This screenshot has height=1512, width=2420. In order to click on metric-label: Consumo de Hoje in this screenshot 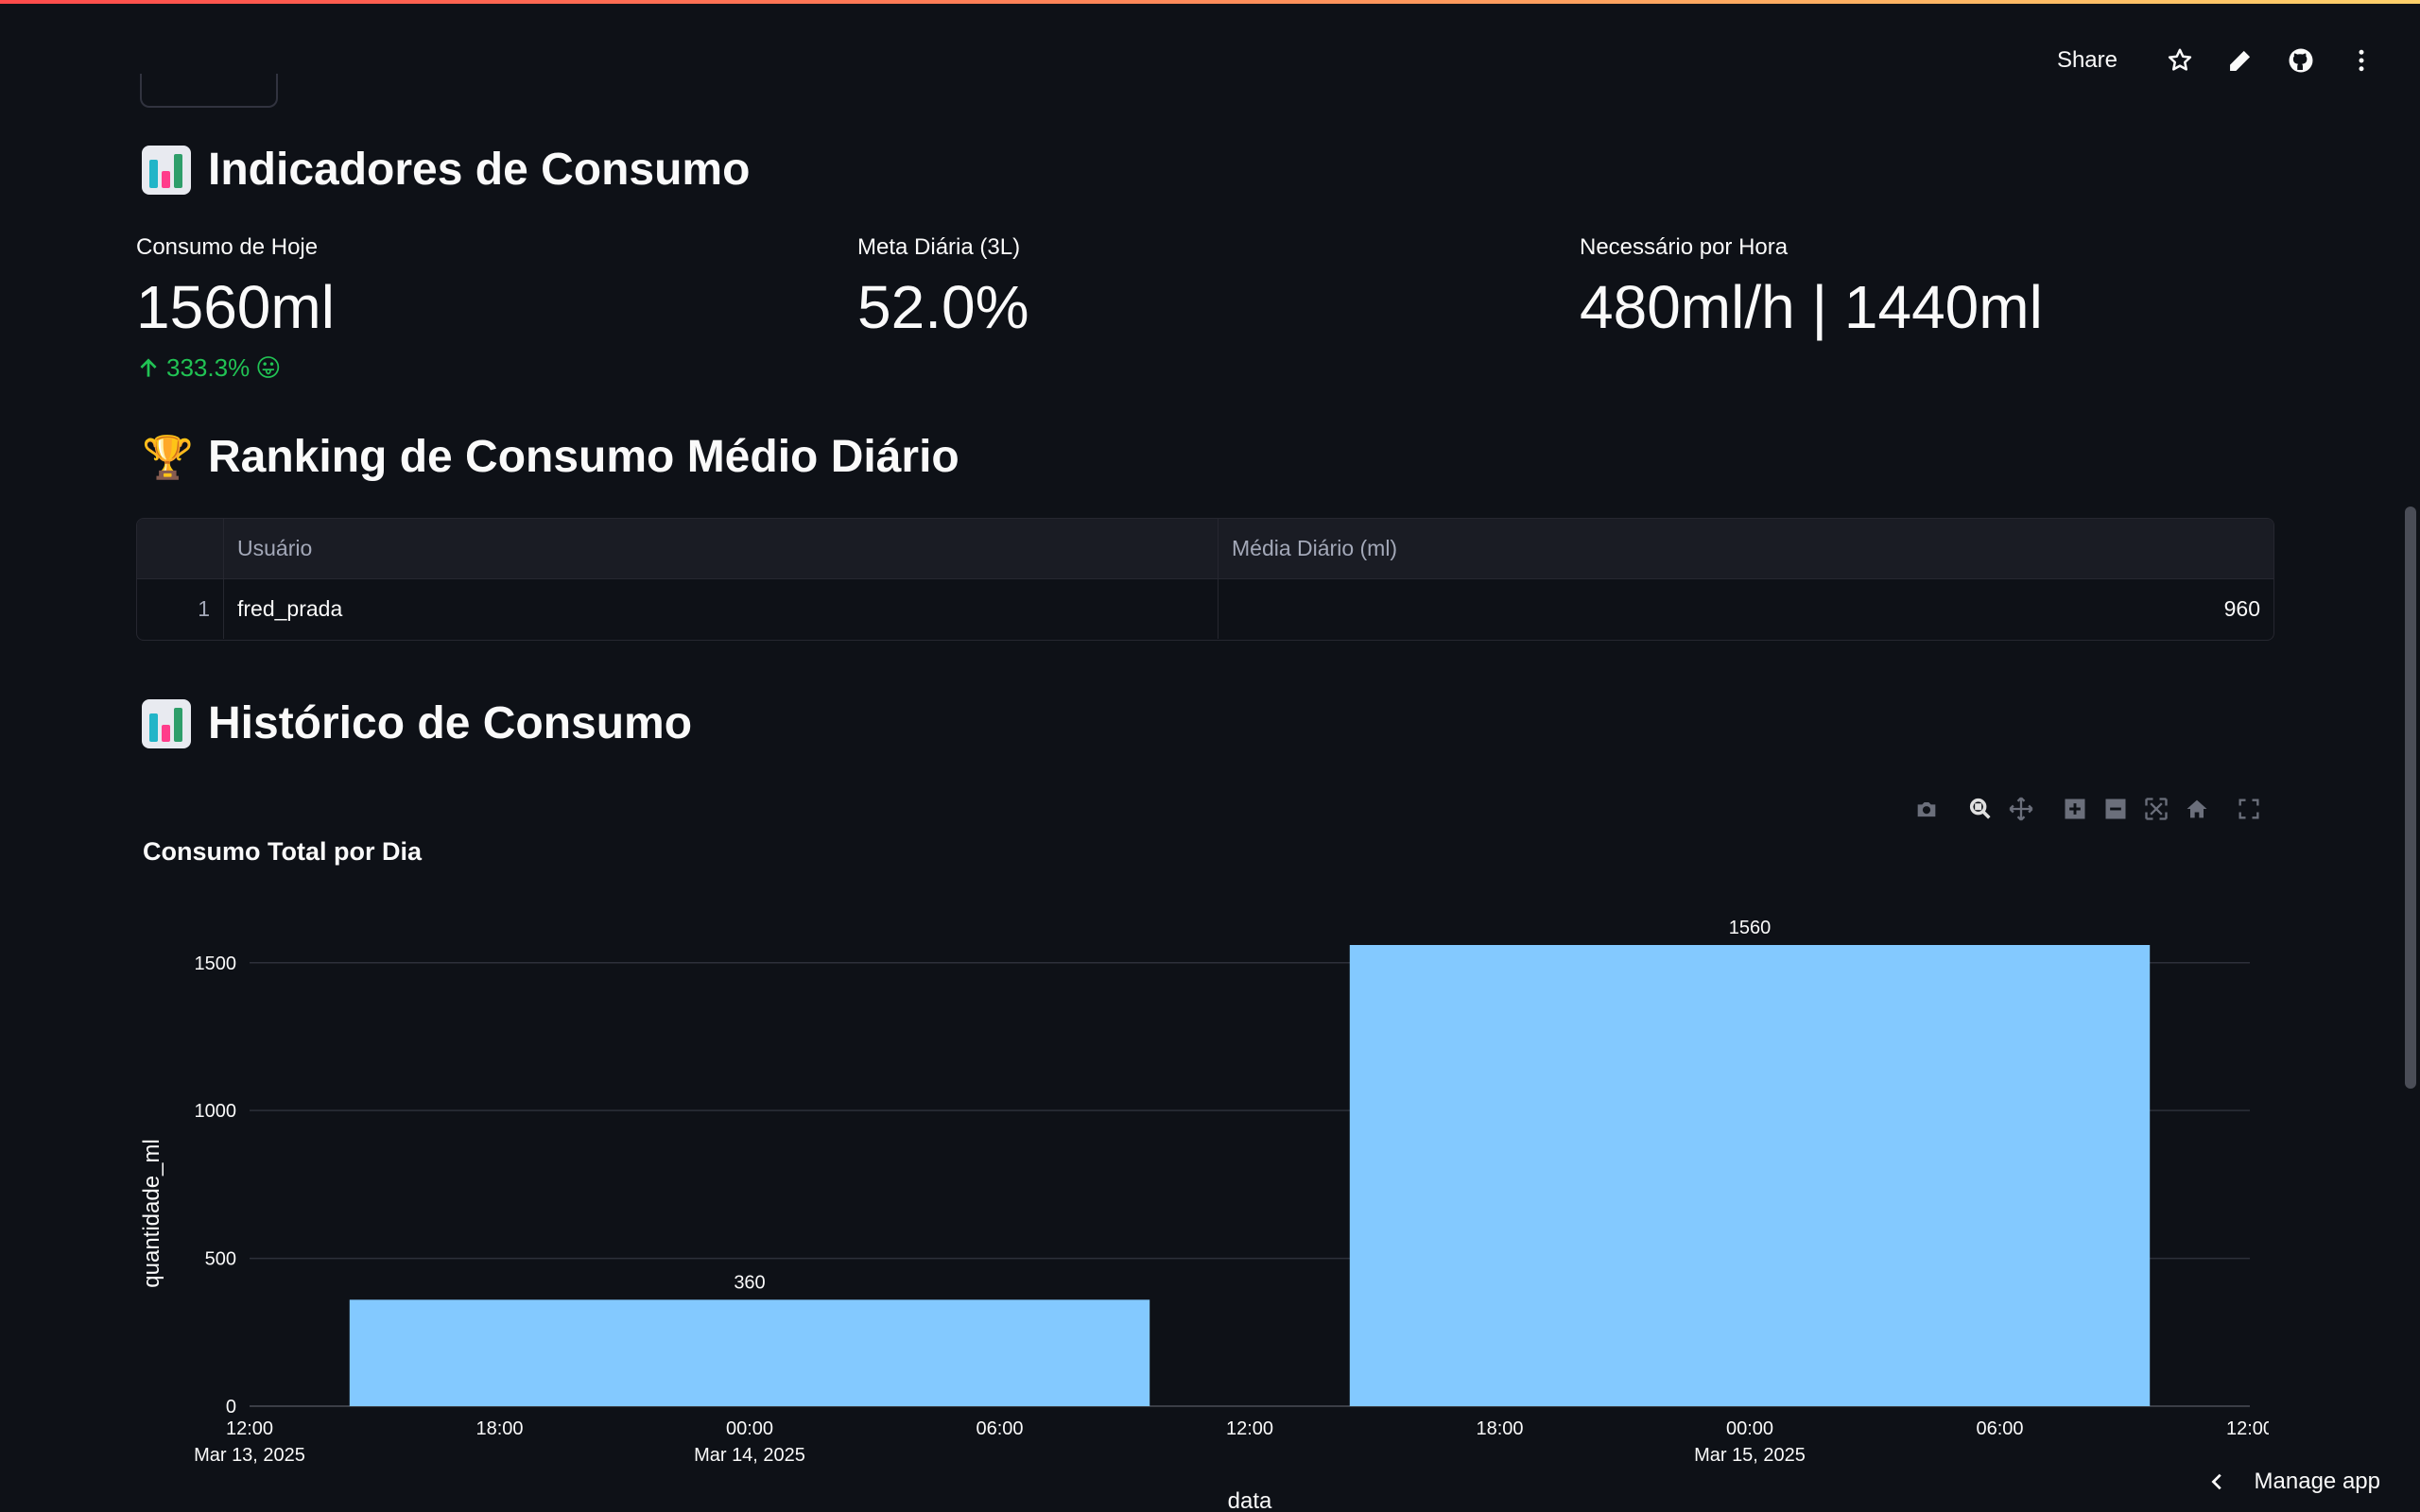, I will do `click(227, 247)`.